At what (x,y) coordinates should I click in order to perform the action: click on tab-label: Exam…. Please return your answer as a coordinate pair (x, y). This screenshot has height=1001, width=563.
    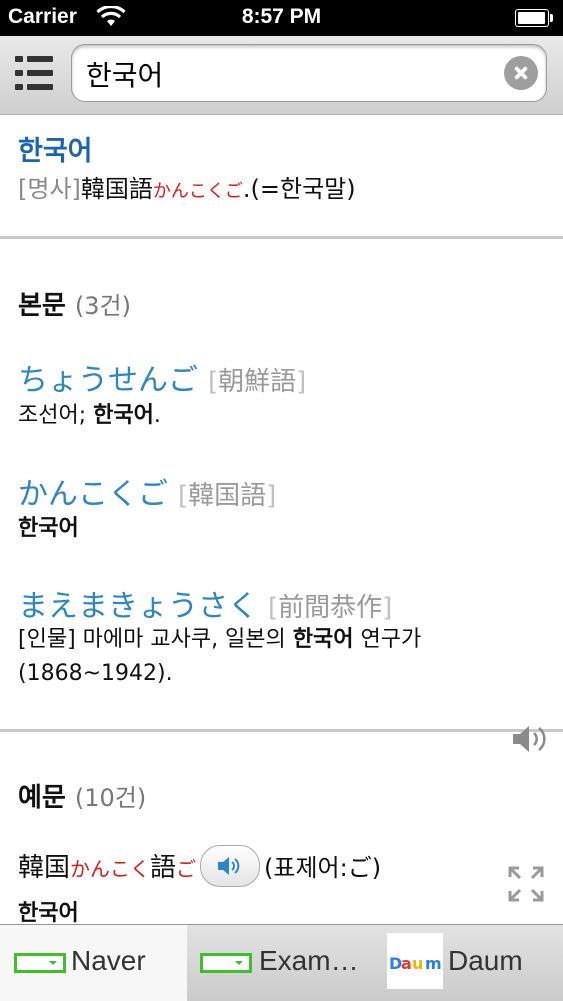
    Looking at the image, I should click on (309, 960).